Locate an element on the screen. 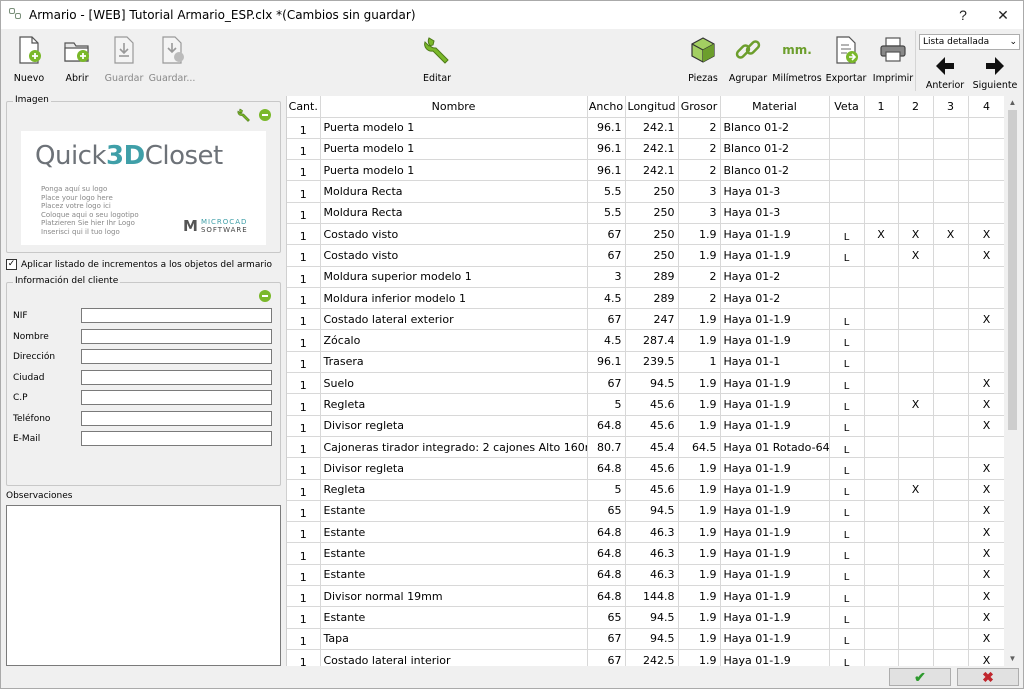 The height and width of the screenshot is (689, 1024). header-col-2: 2 is located at coordinates (916, 107).